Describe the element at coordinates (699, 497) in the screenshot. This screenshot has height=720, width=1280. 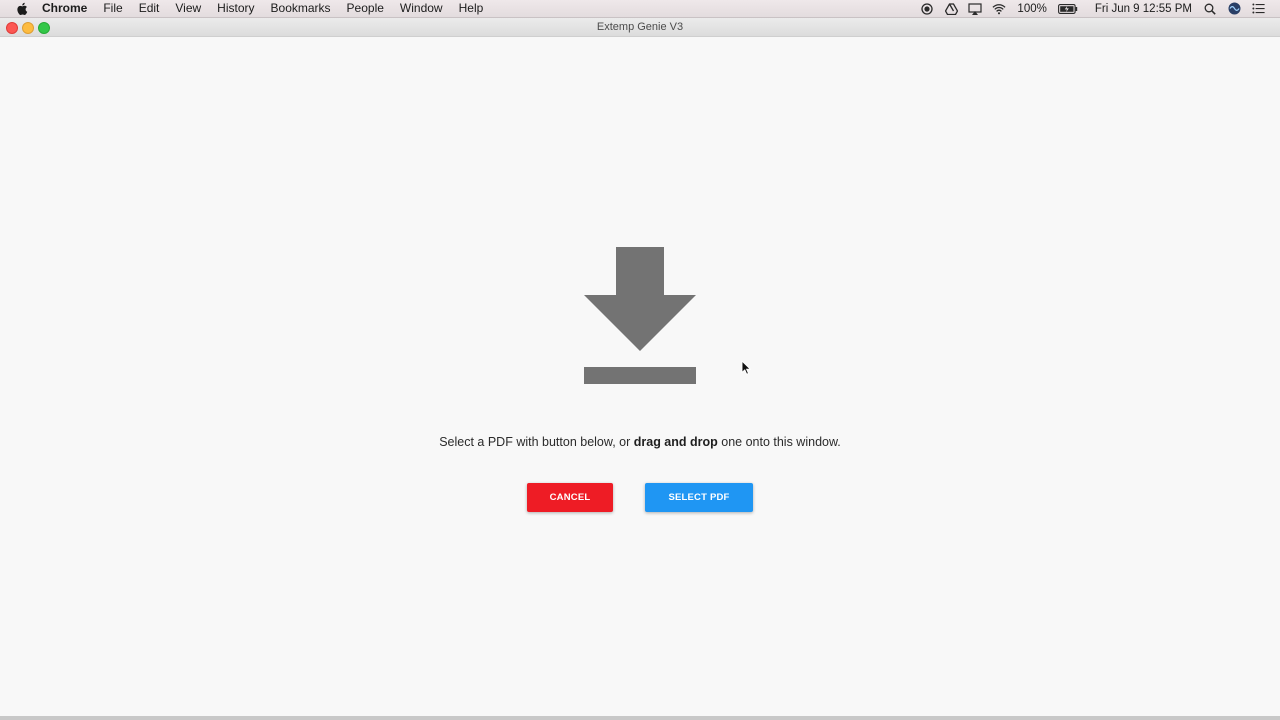
I see `select-pdf-button: SELECT PDF` at that location.